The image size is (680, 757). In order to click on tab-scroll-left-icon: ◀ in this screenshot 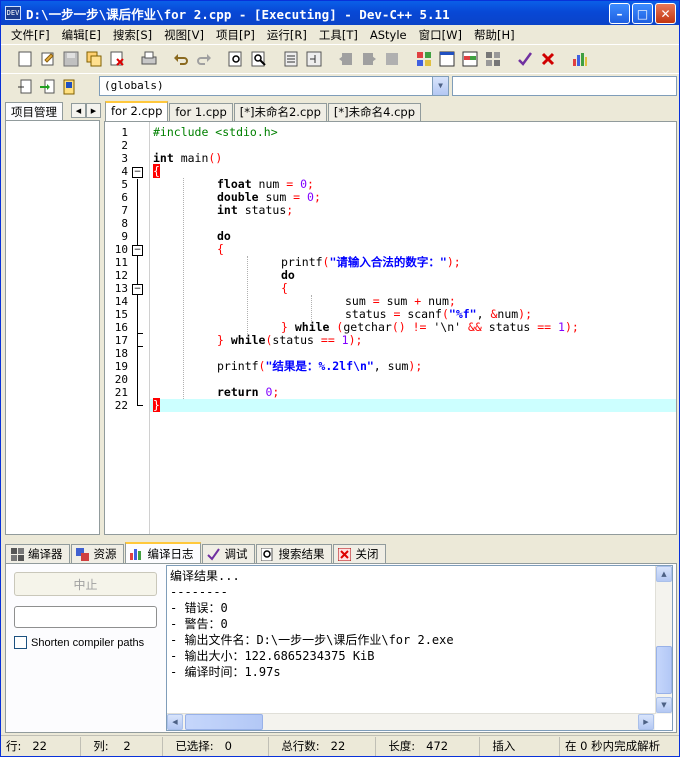, I will do `click(78, 110)`.